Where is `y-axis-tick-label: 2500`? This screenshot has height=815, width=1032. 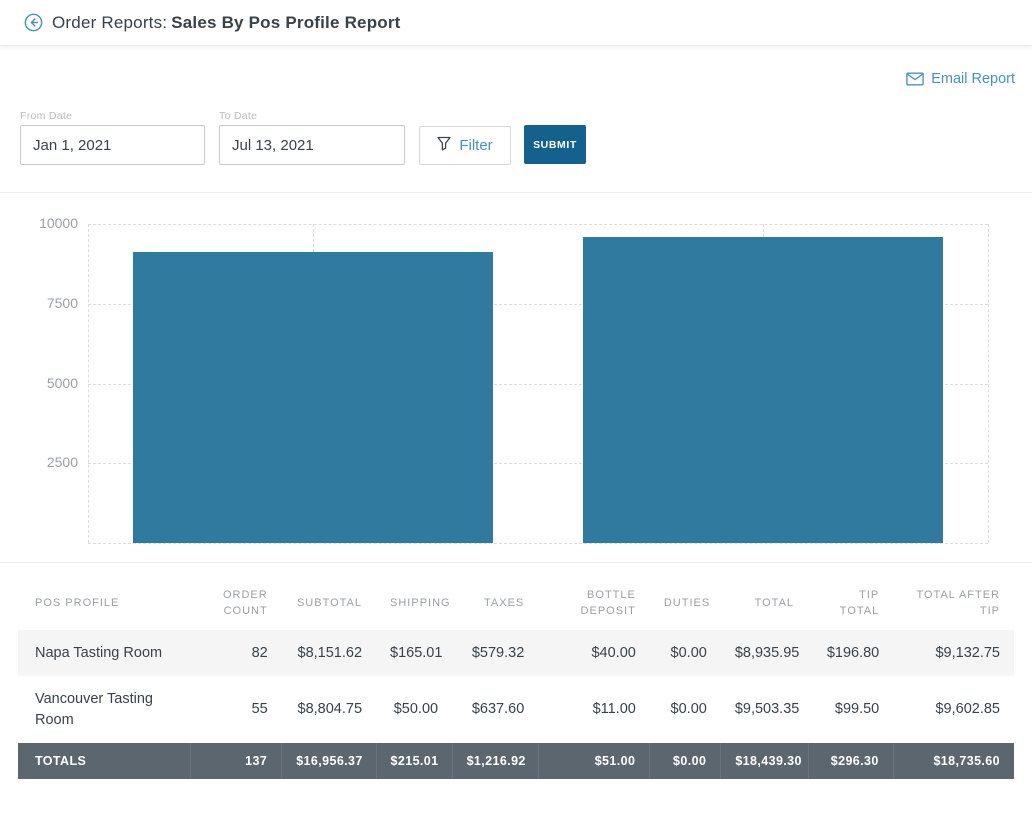 y-axis-tick-label: 2500 is located at coordinates (62, 462).